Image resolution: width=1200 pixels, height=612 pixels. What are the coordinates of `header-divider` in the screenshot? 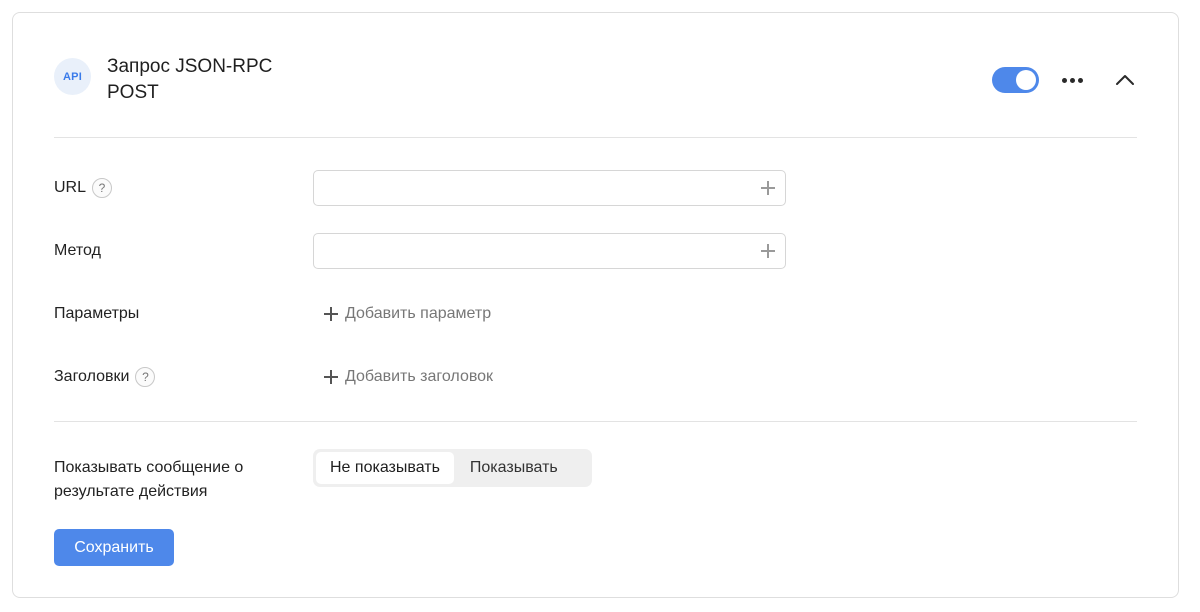 It's located at (595, 137).